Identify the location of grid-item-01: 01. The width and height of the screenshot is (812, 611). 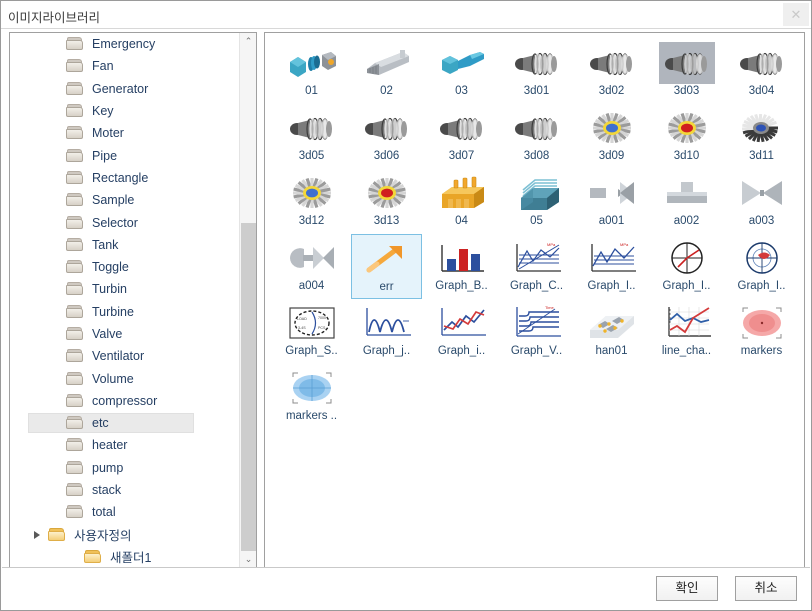
(311, 71).